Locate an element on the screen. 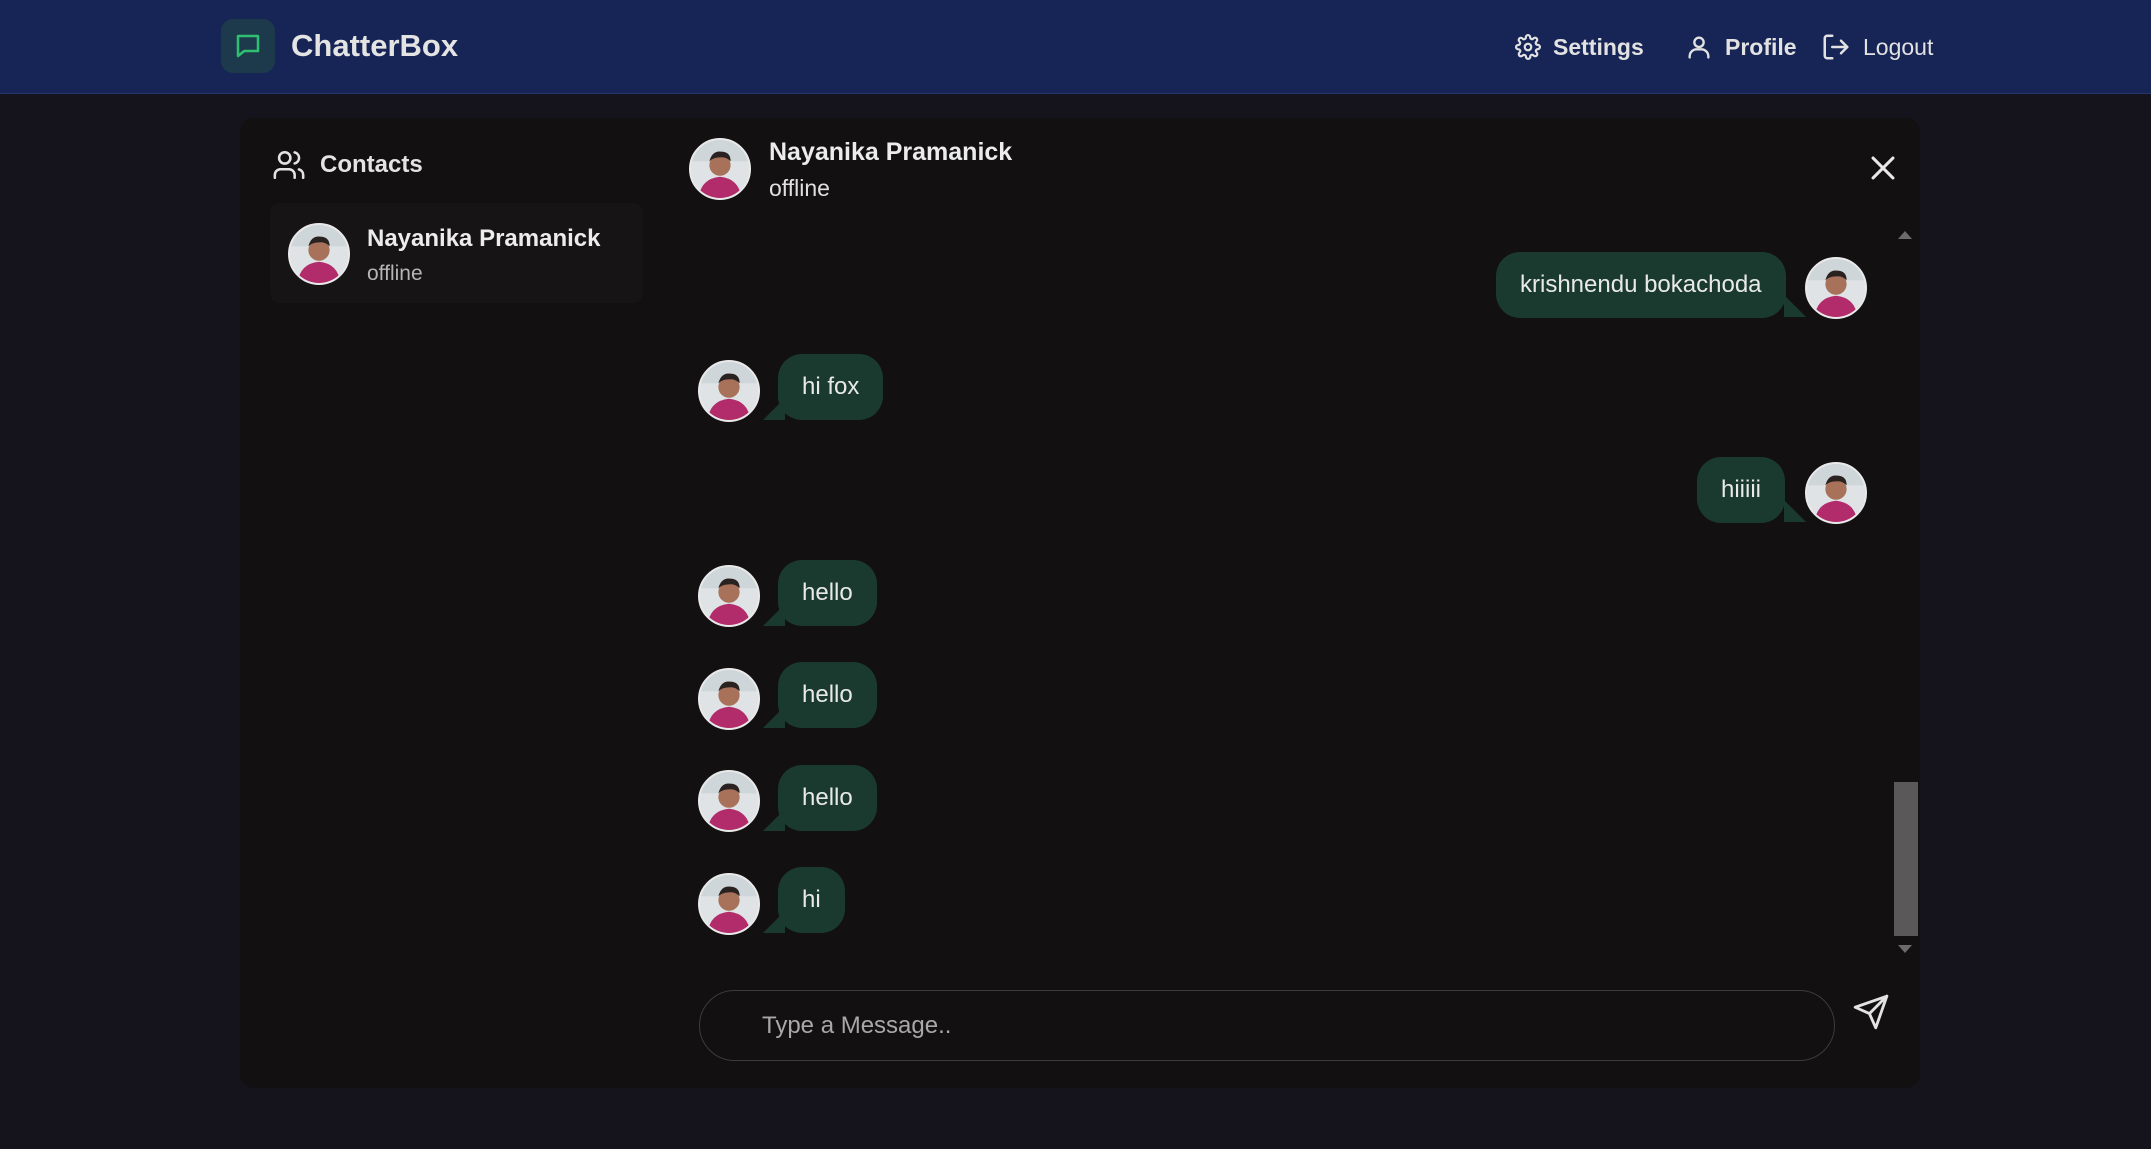 This screenshot has width=2151, height=1149. top-navbar: ChatterBox Settings Profile Logout is located at coordinates (1075, 47).